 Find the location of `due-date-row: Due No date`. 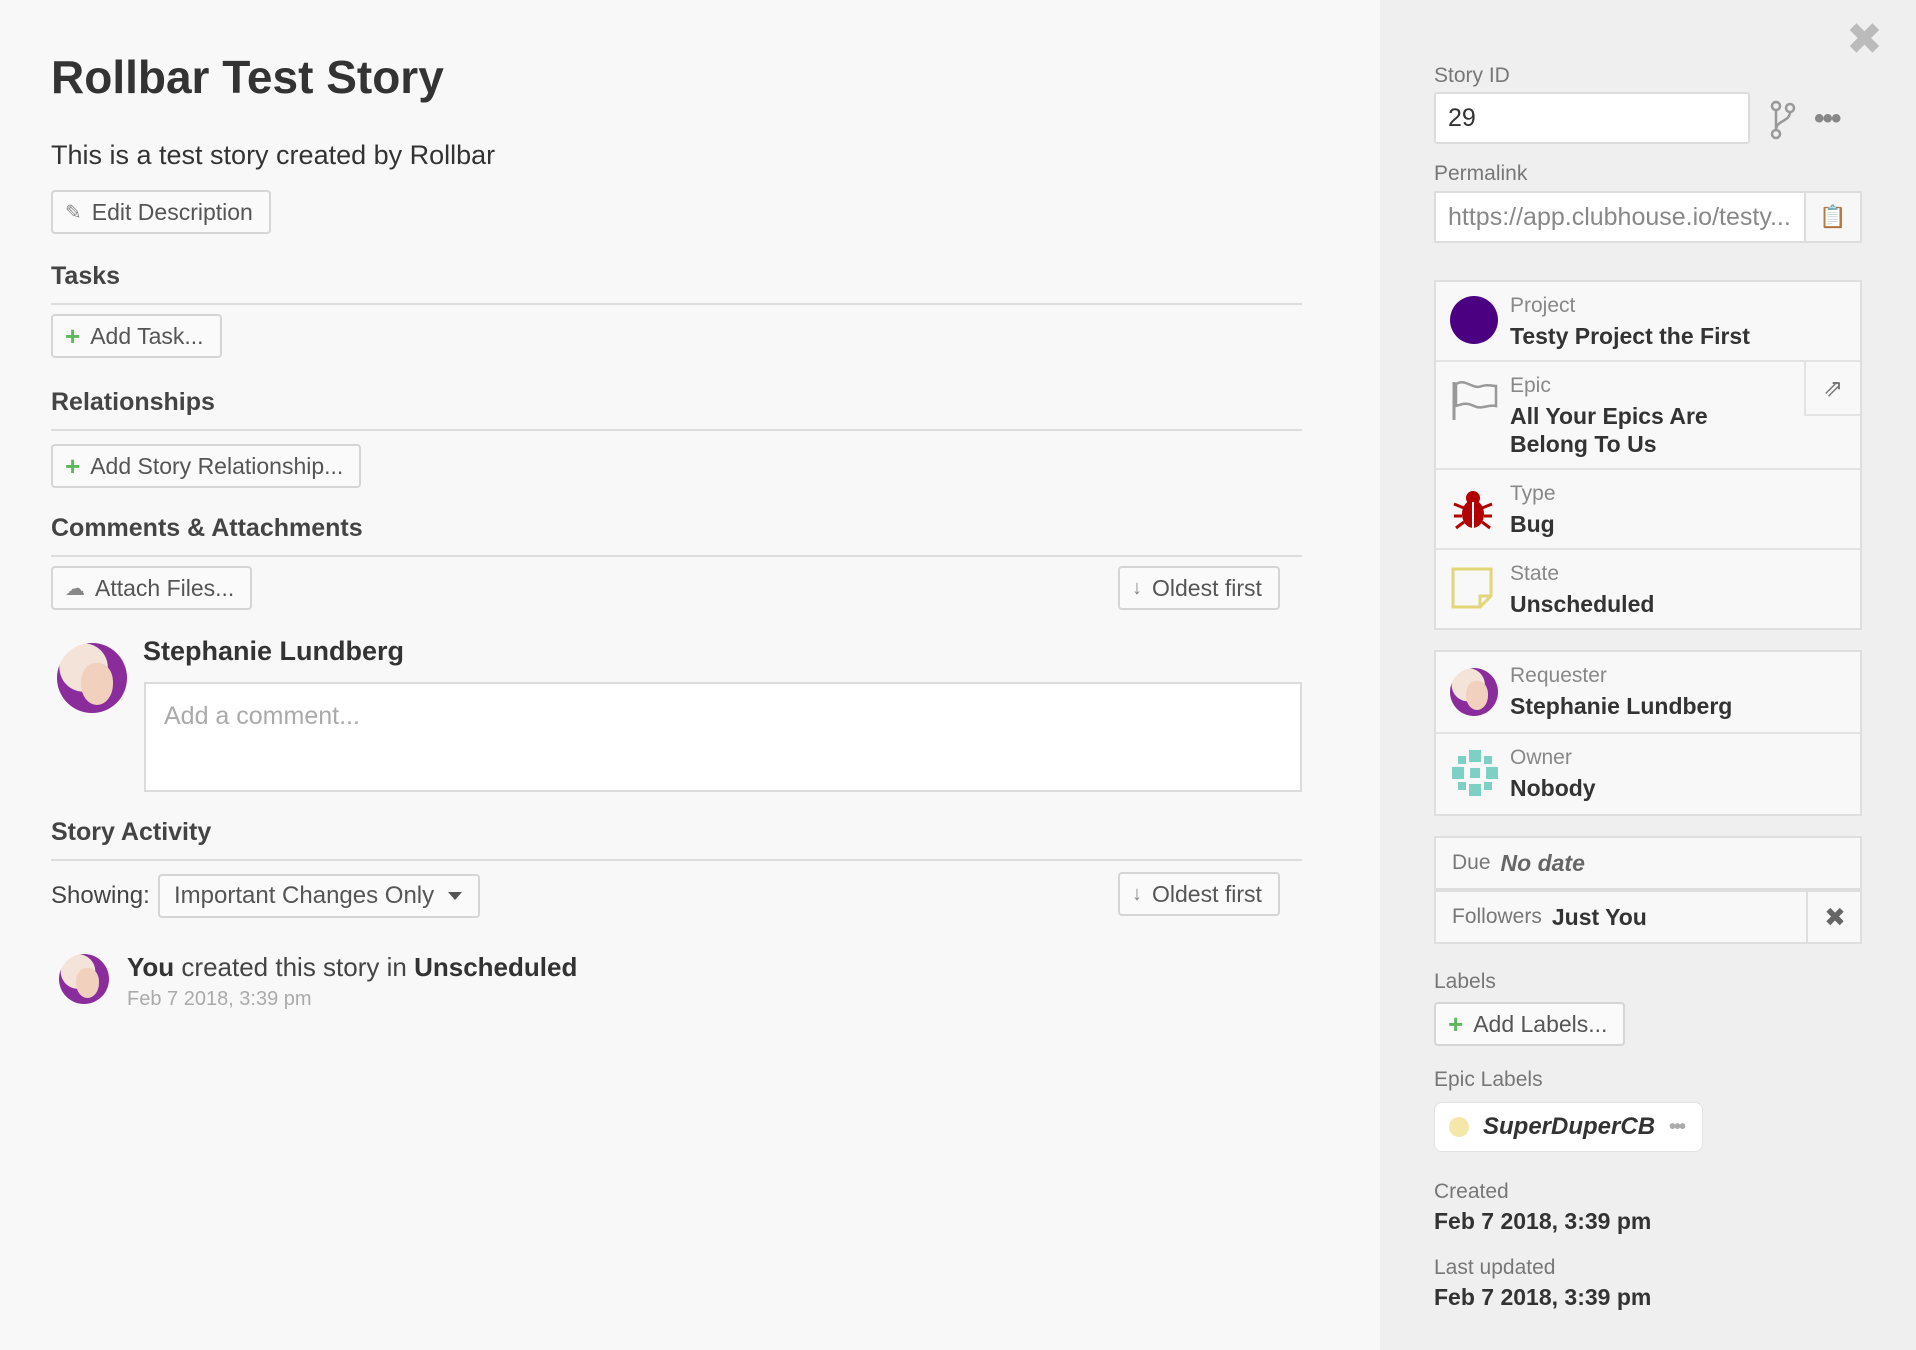

due-date-row: Due No date is located at coordinates (1648, 863).